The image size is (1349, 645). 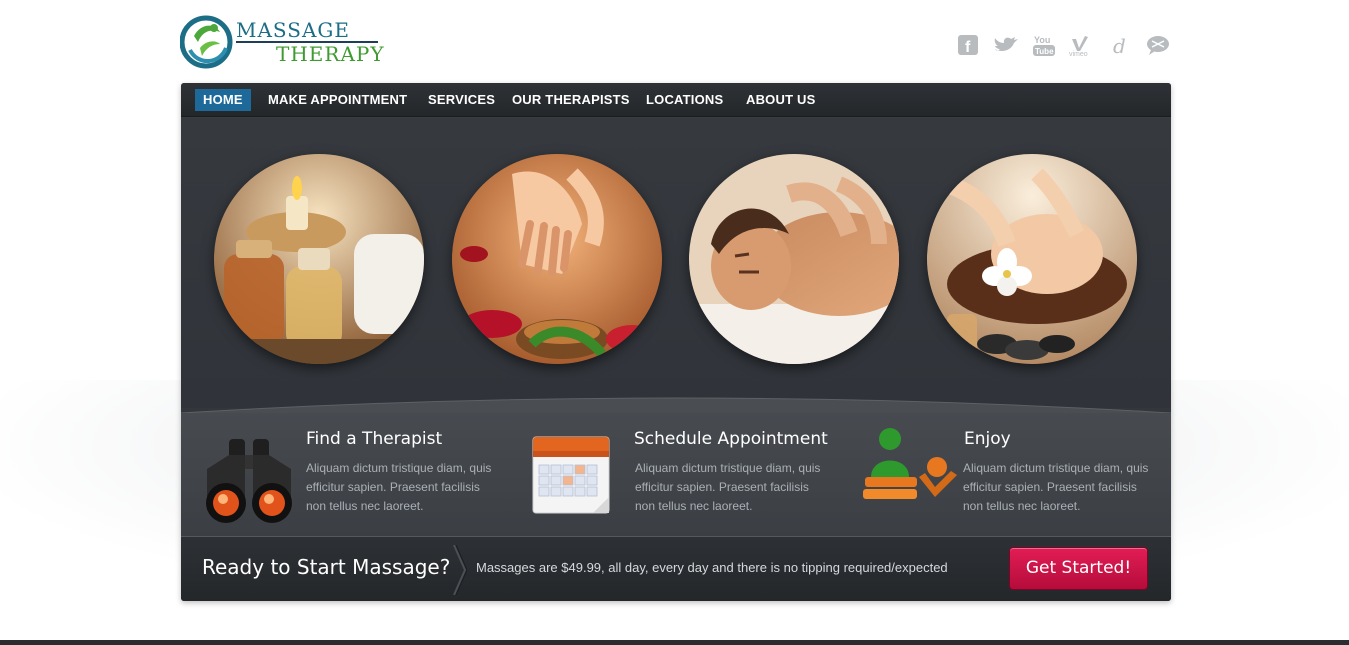 I want to click on youtube-icon: You Tube, so click(x=1044, y=45).